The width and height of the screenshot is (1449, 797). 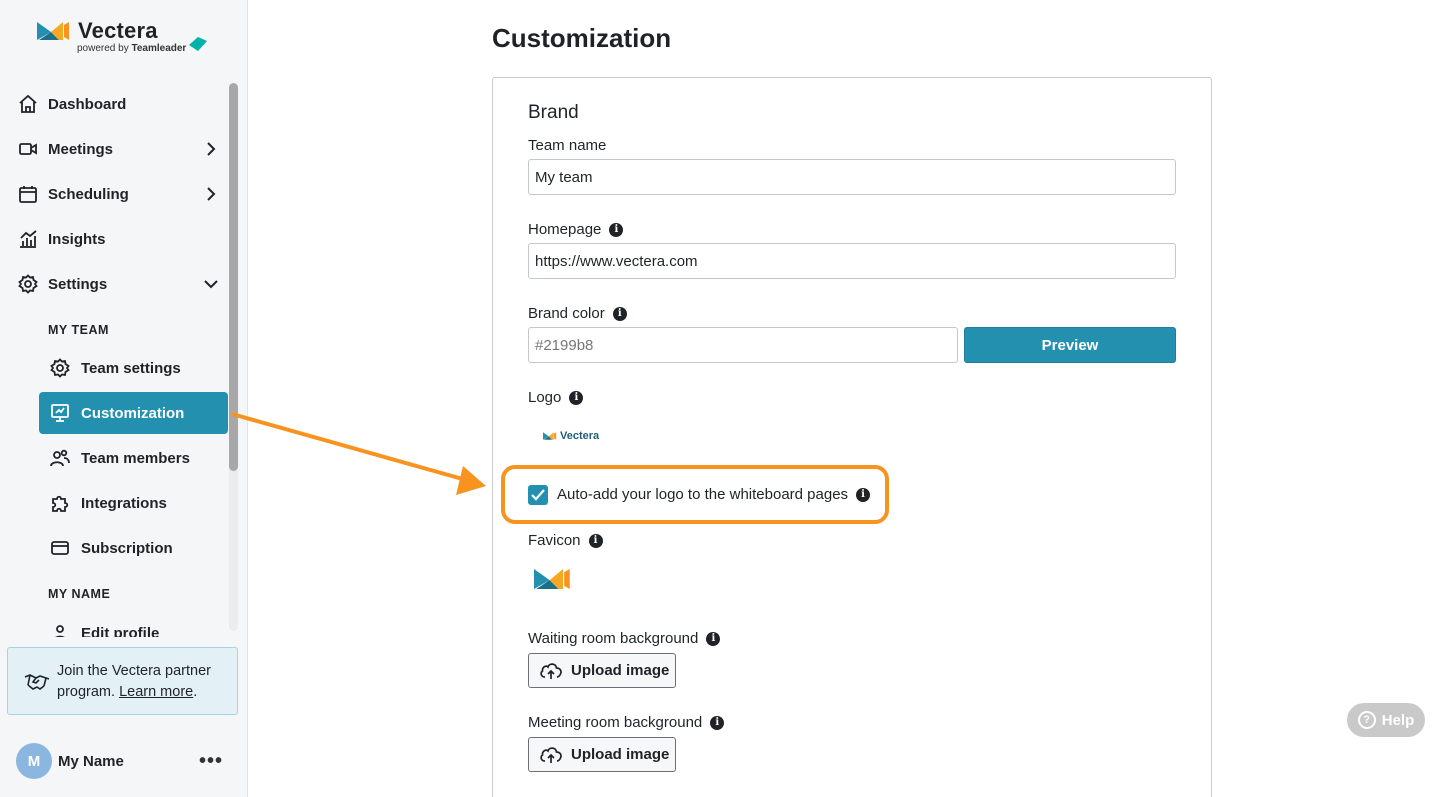 I want to click on powered-by-text: powered by Teamleader, so click(x=132, y=48).